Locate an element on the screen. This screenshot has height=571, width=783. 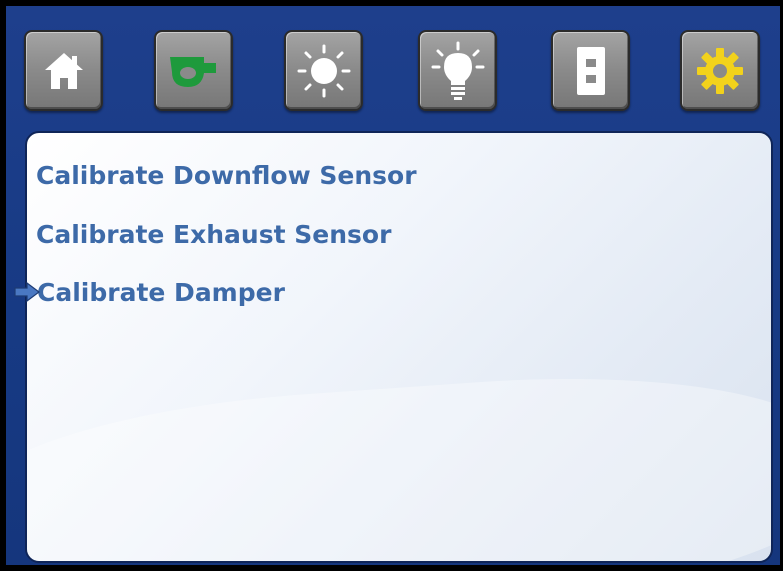
sun-icon is located at coordinates (324, 71).